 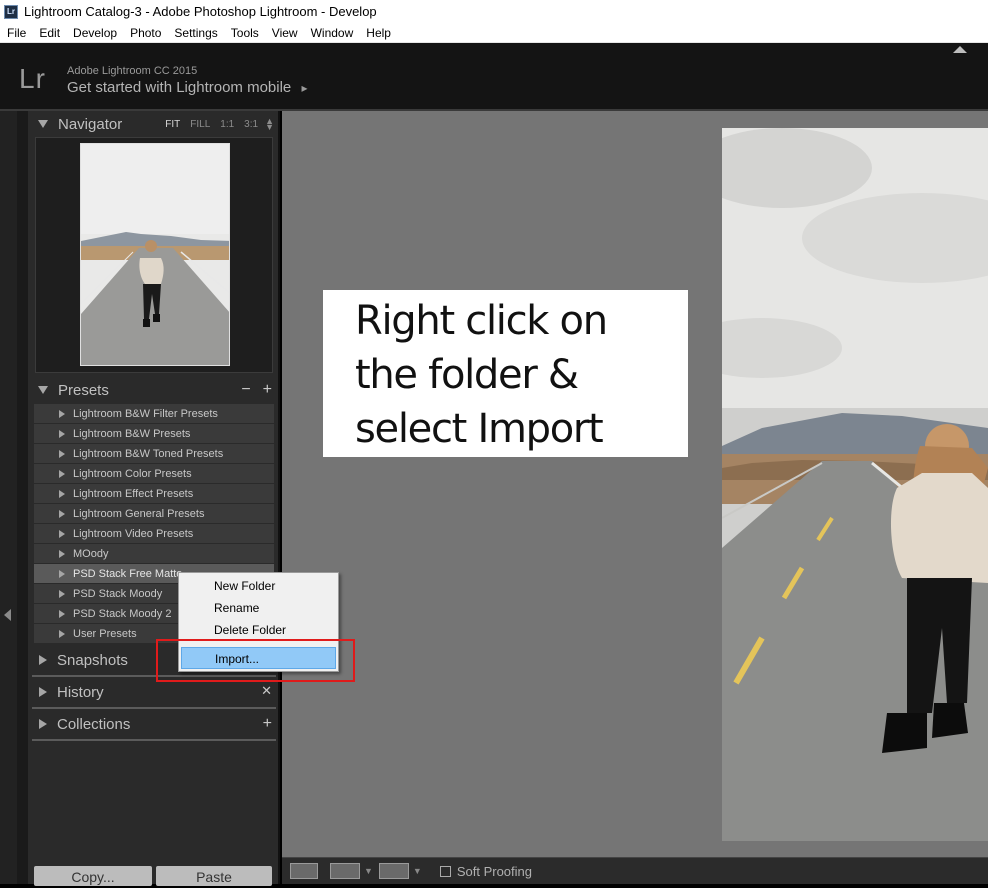 What do you see at coordinates (258, 630) in the screenshot?
I see `context-delete-folder: Delete Folder` at bounding box center [258, 630].